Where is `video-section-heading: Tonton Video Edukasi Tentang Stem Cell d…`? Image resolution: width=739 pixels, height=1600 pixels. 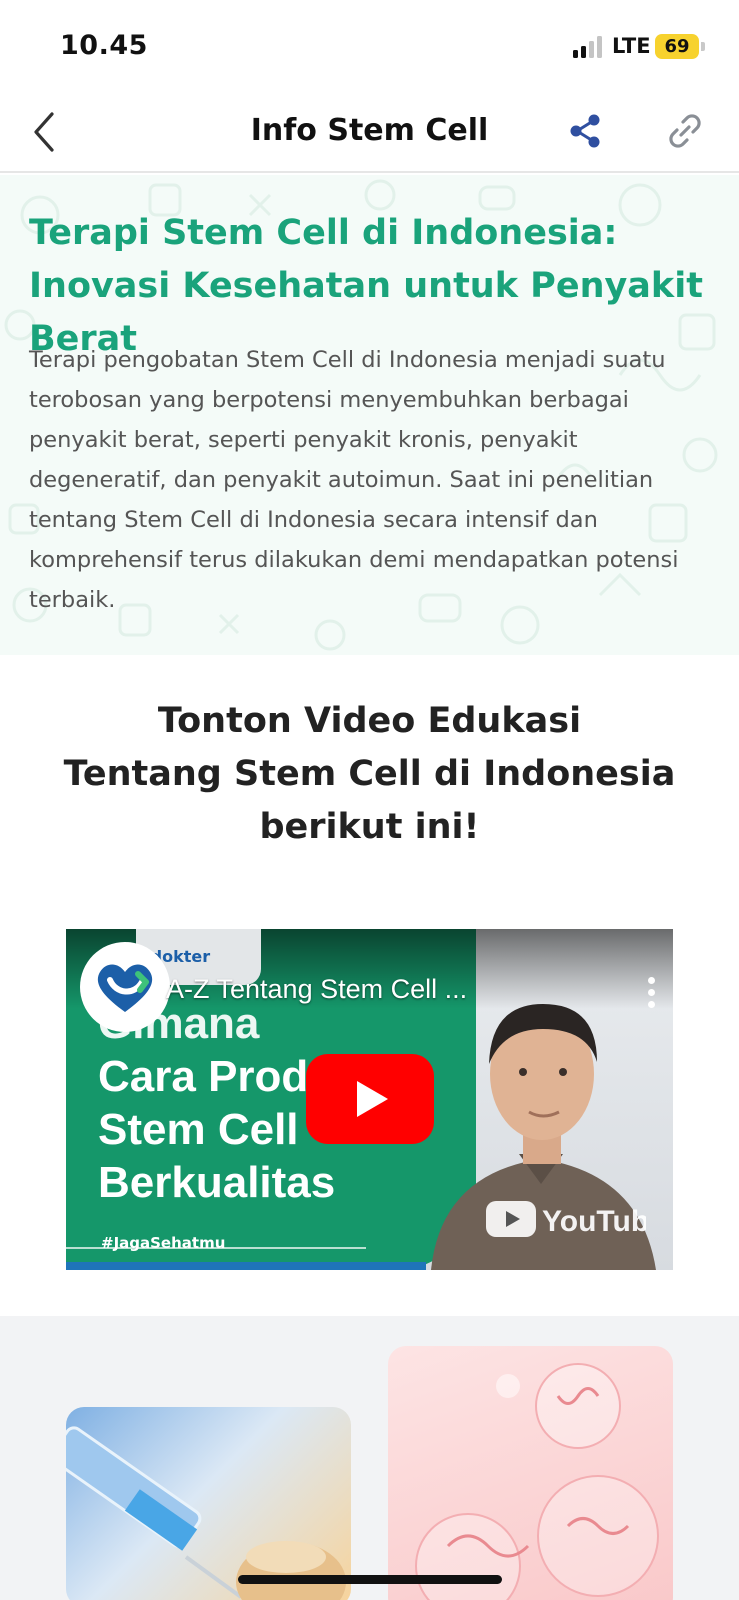 video-section-heading: Tonton Video Edukasi Tentang Stem Cell d… is located at coordinates (369, 774).